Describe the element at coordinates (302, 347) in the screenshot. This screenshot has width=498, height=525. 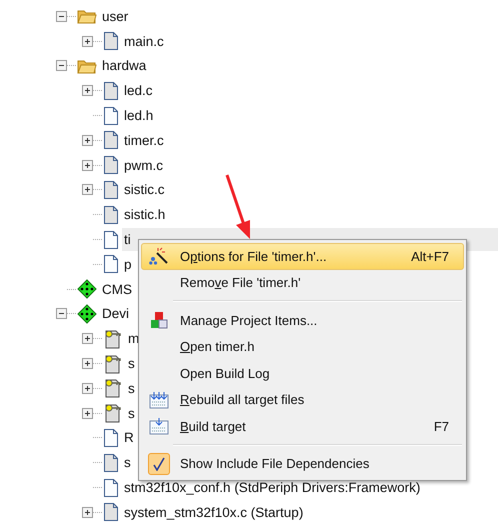
I see `menu-item: Open timer.h` at that location.